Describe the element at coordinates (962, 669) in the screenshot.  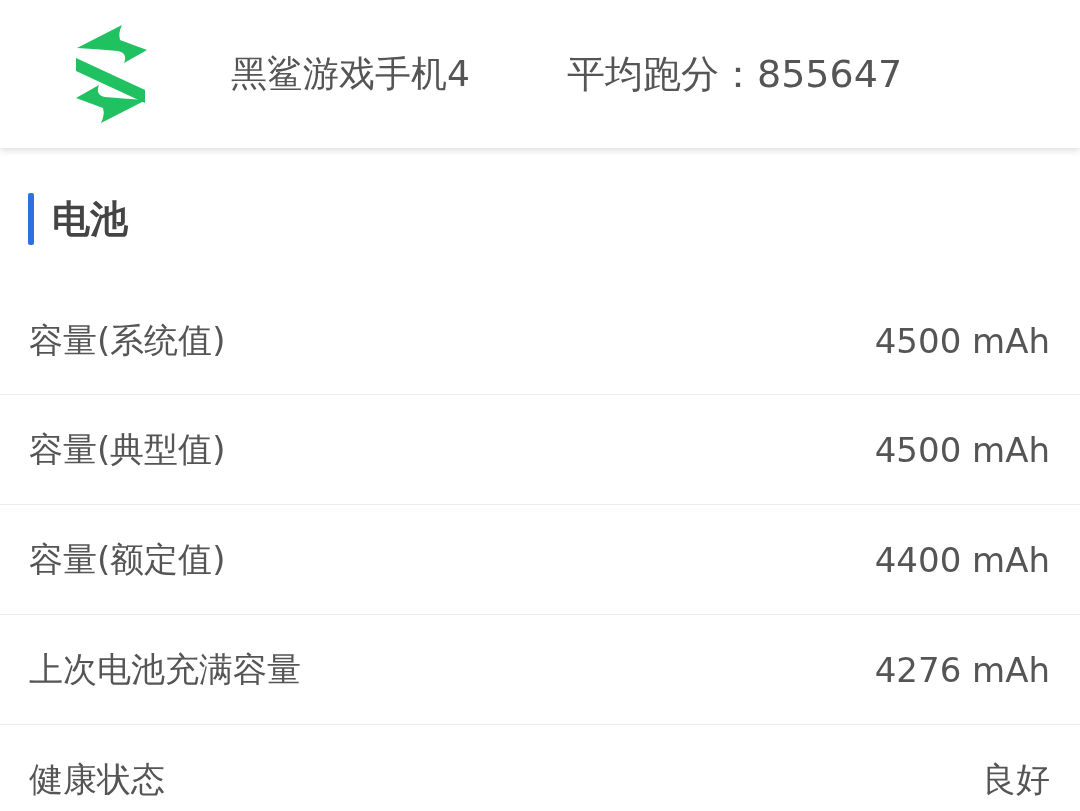
I see `spec-value: 4276 mAh` at that location.